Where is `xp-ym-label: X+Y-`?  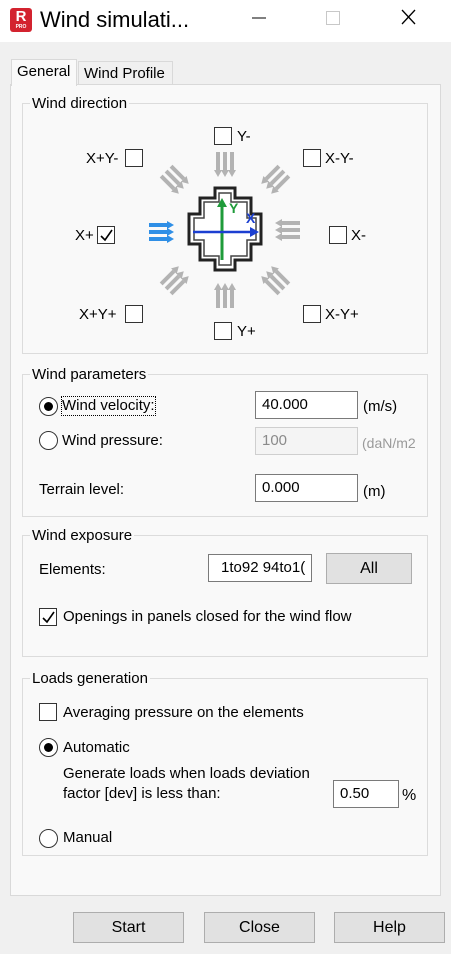
xp-ym-label: X+Y- is located at coordinates (102, 158).